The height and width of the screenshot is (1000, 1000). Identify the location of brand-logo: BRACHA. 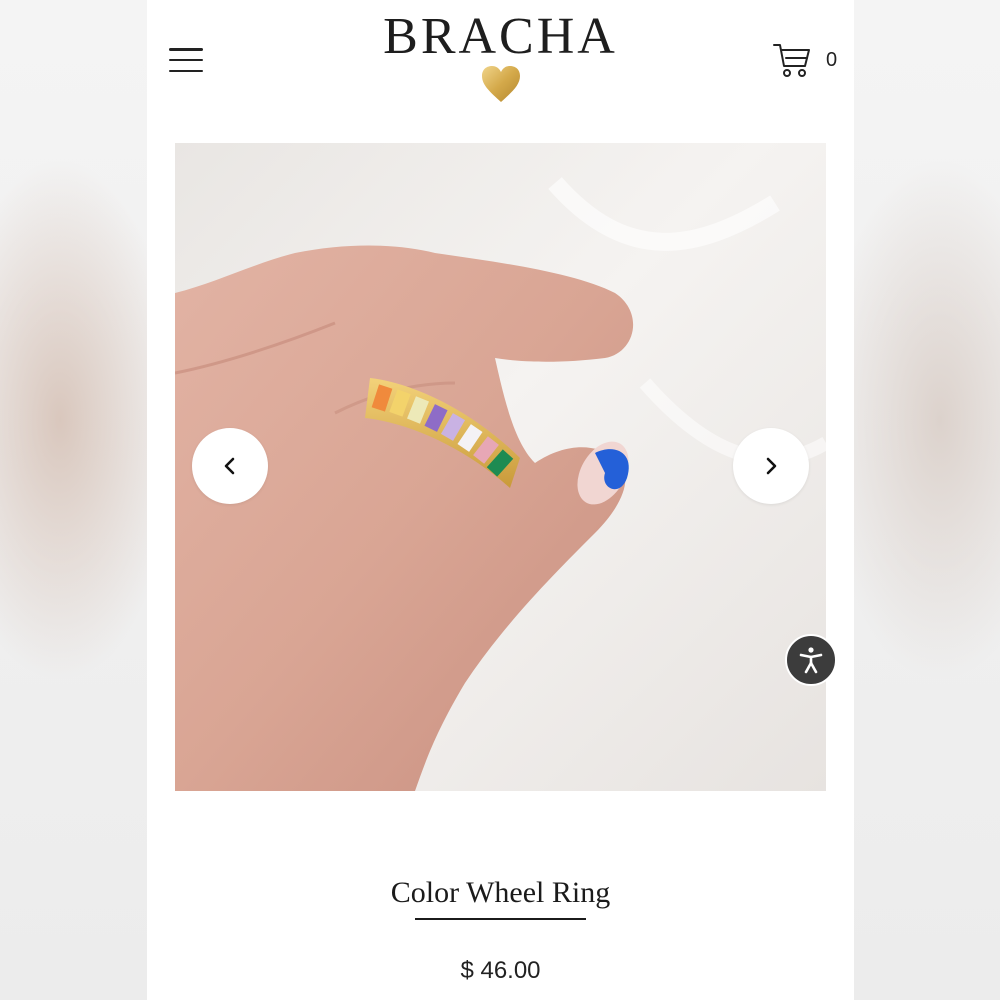
(500, 56).